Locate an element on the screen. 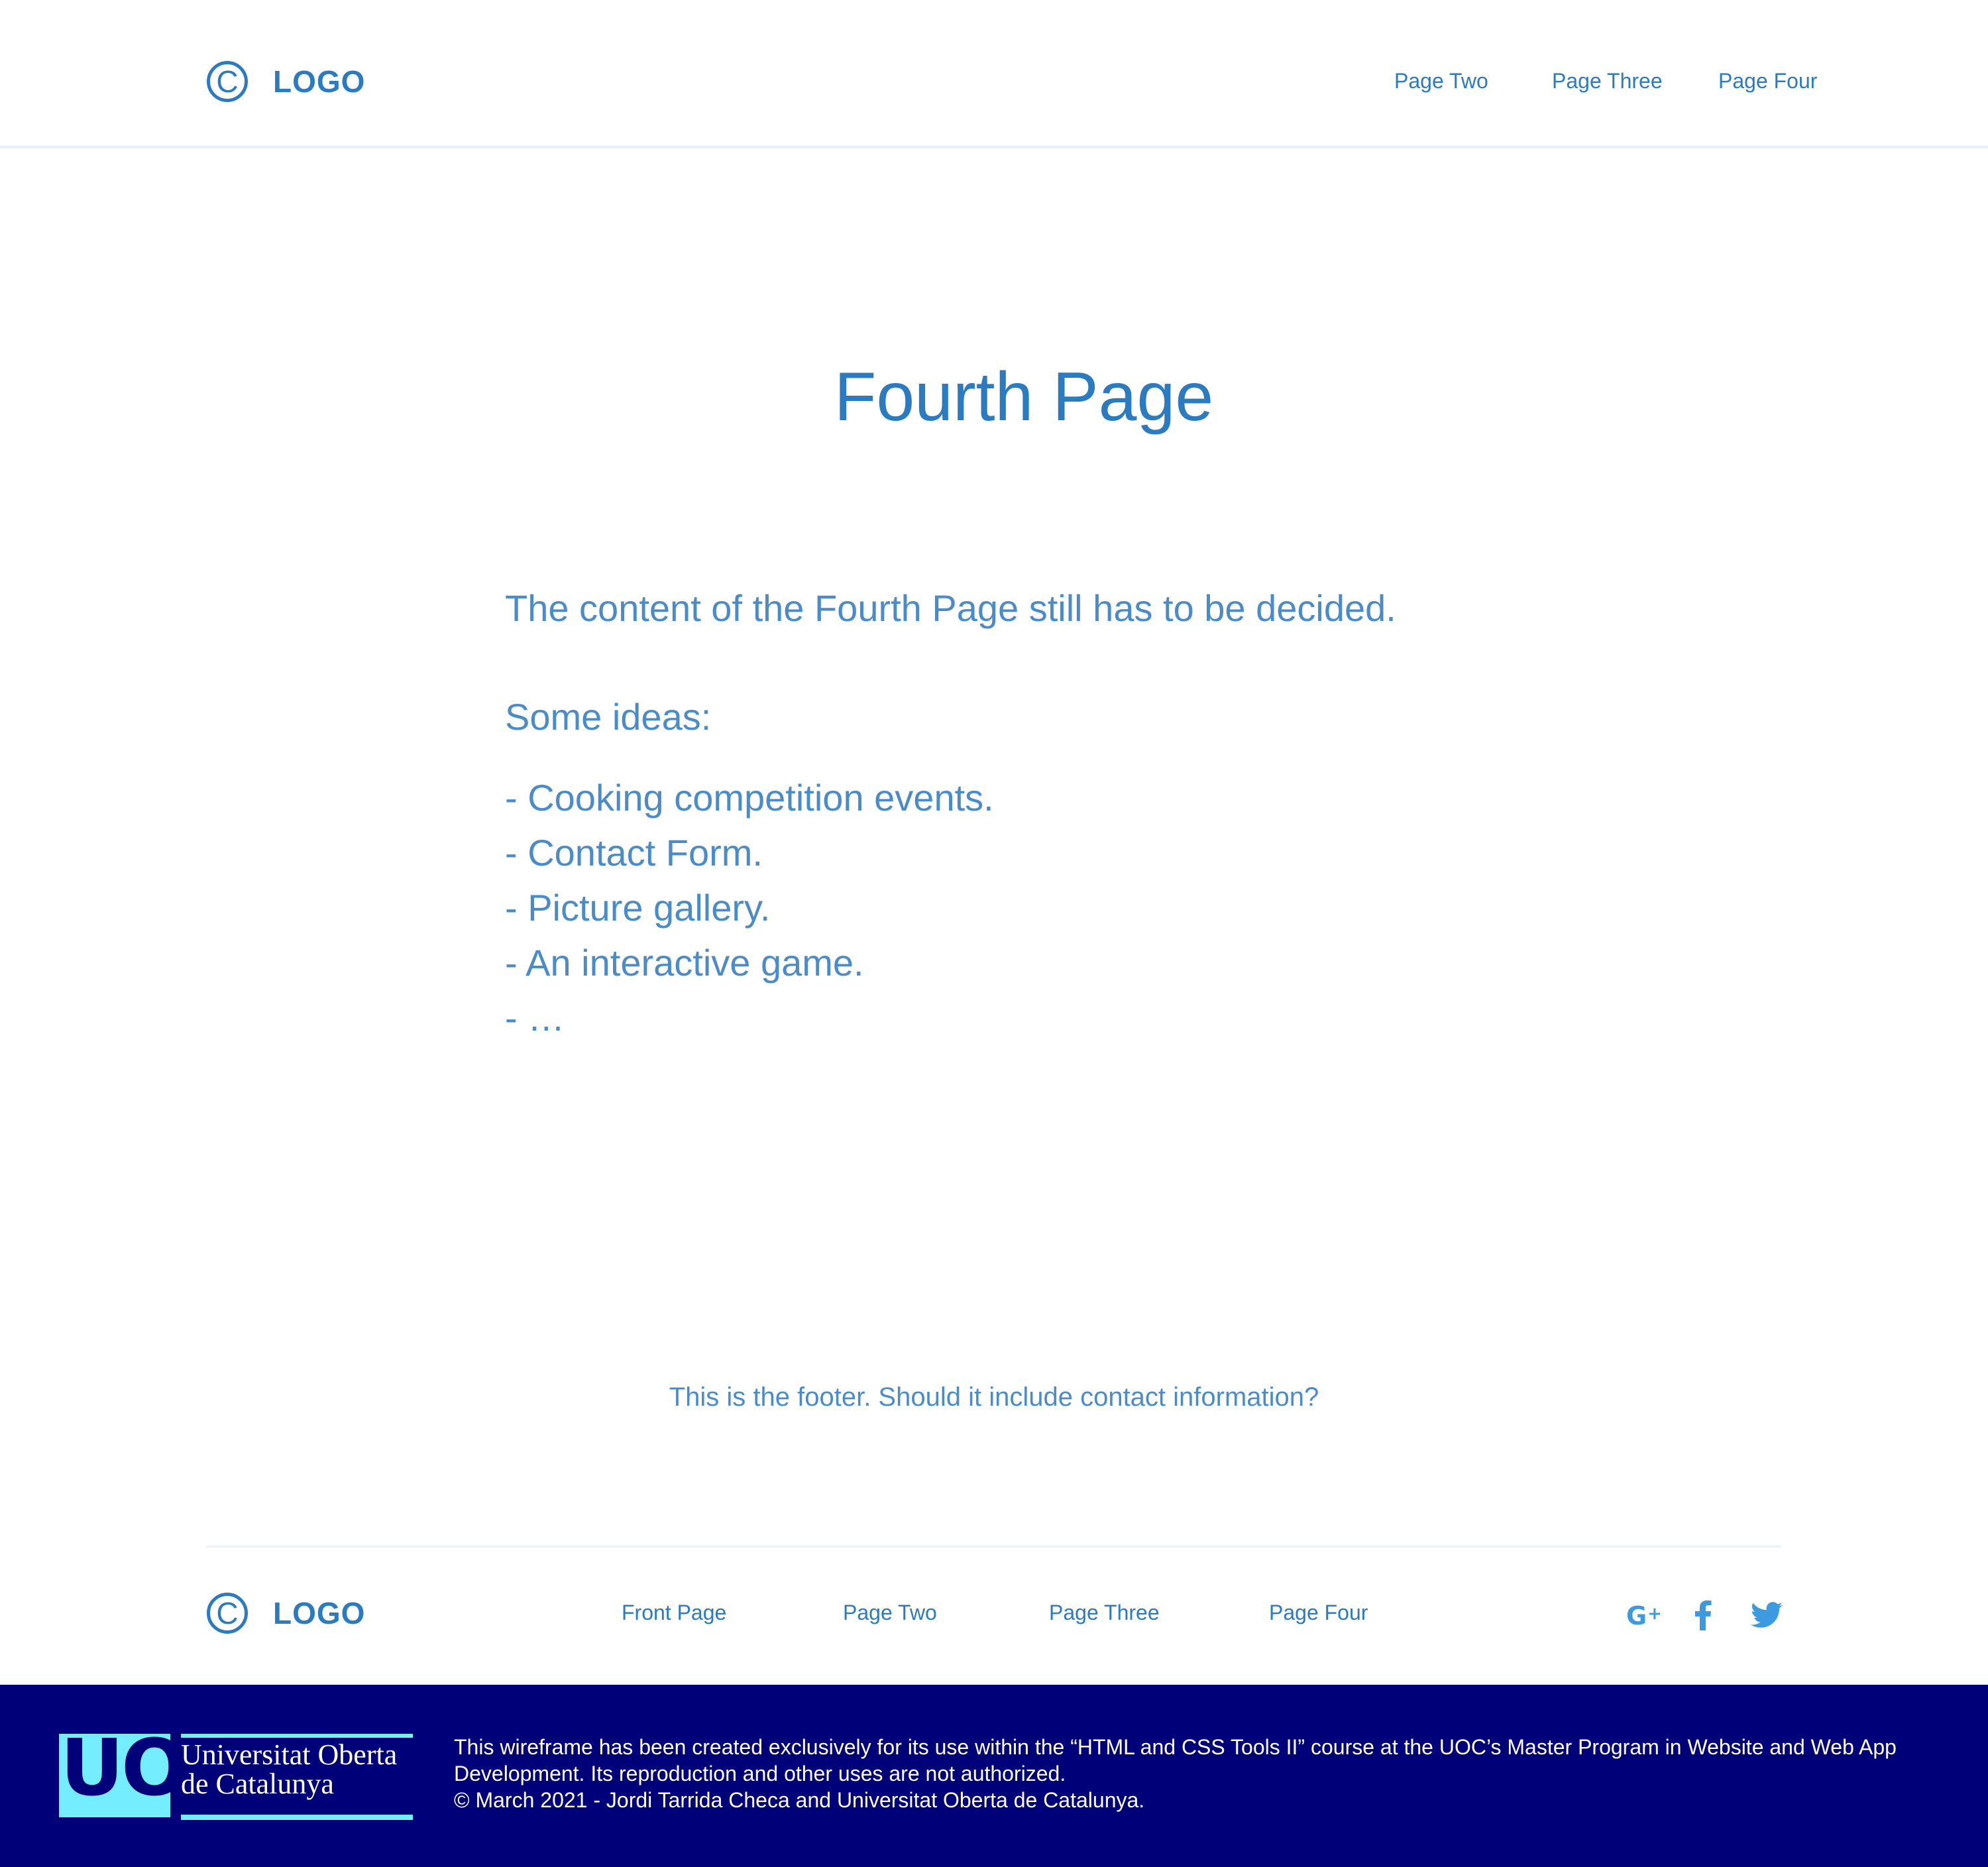 Image resolution: width=1988 pixels, height=1867 pixels. google-plus-icon: G + is located at coordinates (1645, 1615).